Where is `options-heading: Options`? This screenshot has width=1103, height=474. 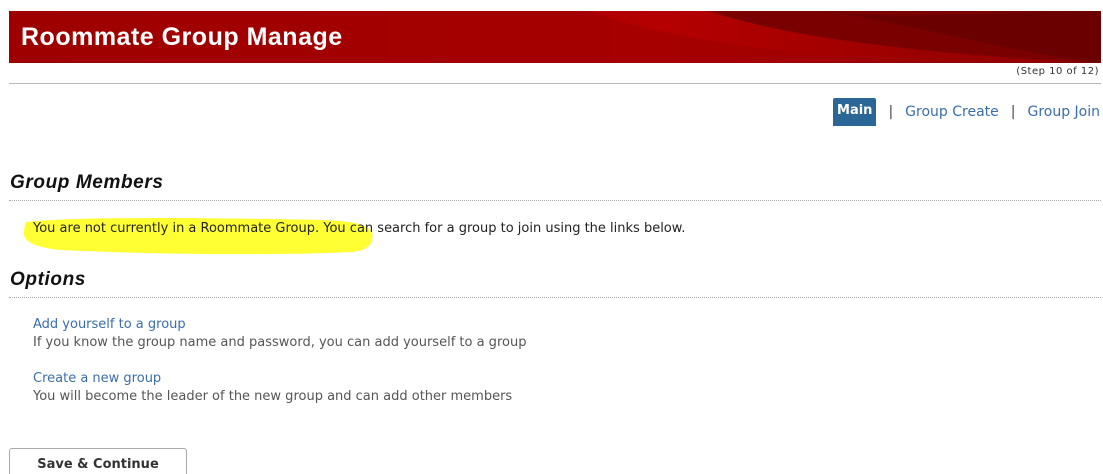 options-heading: Options is located at coordinates (48, 279).